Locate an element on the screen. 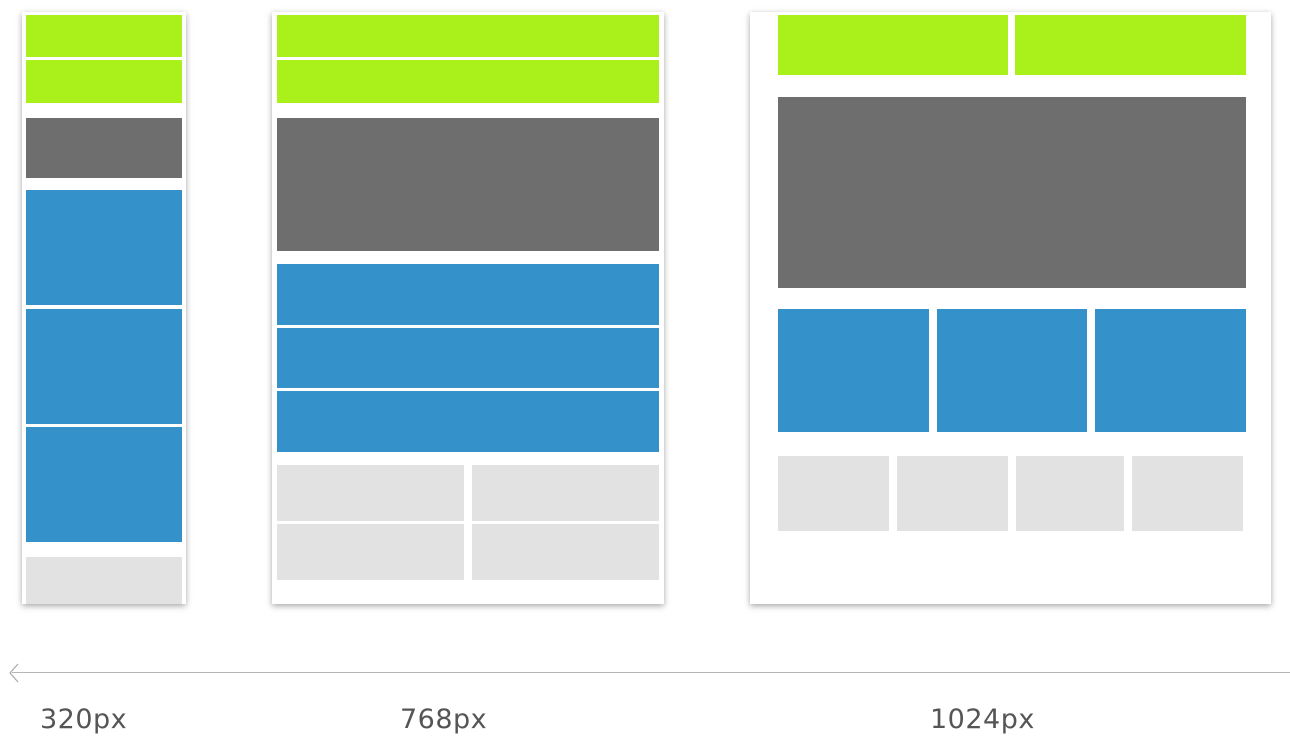 Image resolution: width=1290 pixels, height=740 pixels. breakpoint-label-320: 320px is located at coordinates (84, 719).